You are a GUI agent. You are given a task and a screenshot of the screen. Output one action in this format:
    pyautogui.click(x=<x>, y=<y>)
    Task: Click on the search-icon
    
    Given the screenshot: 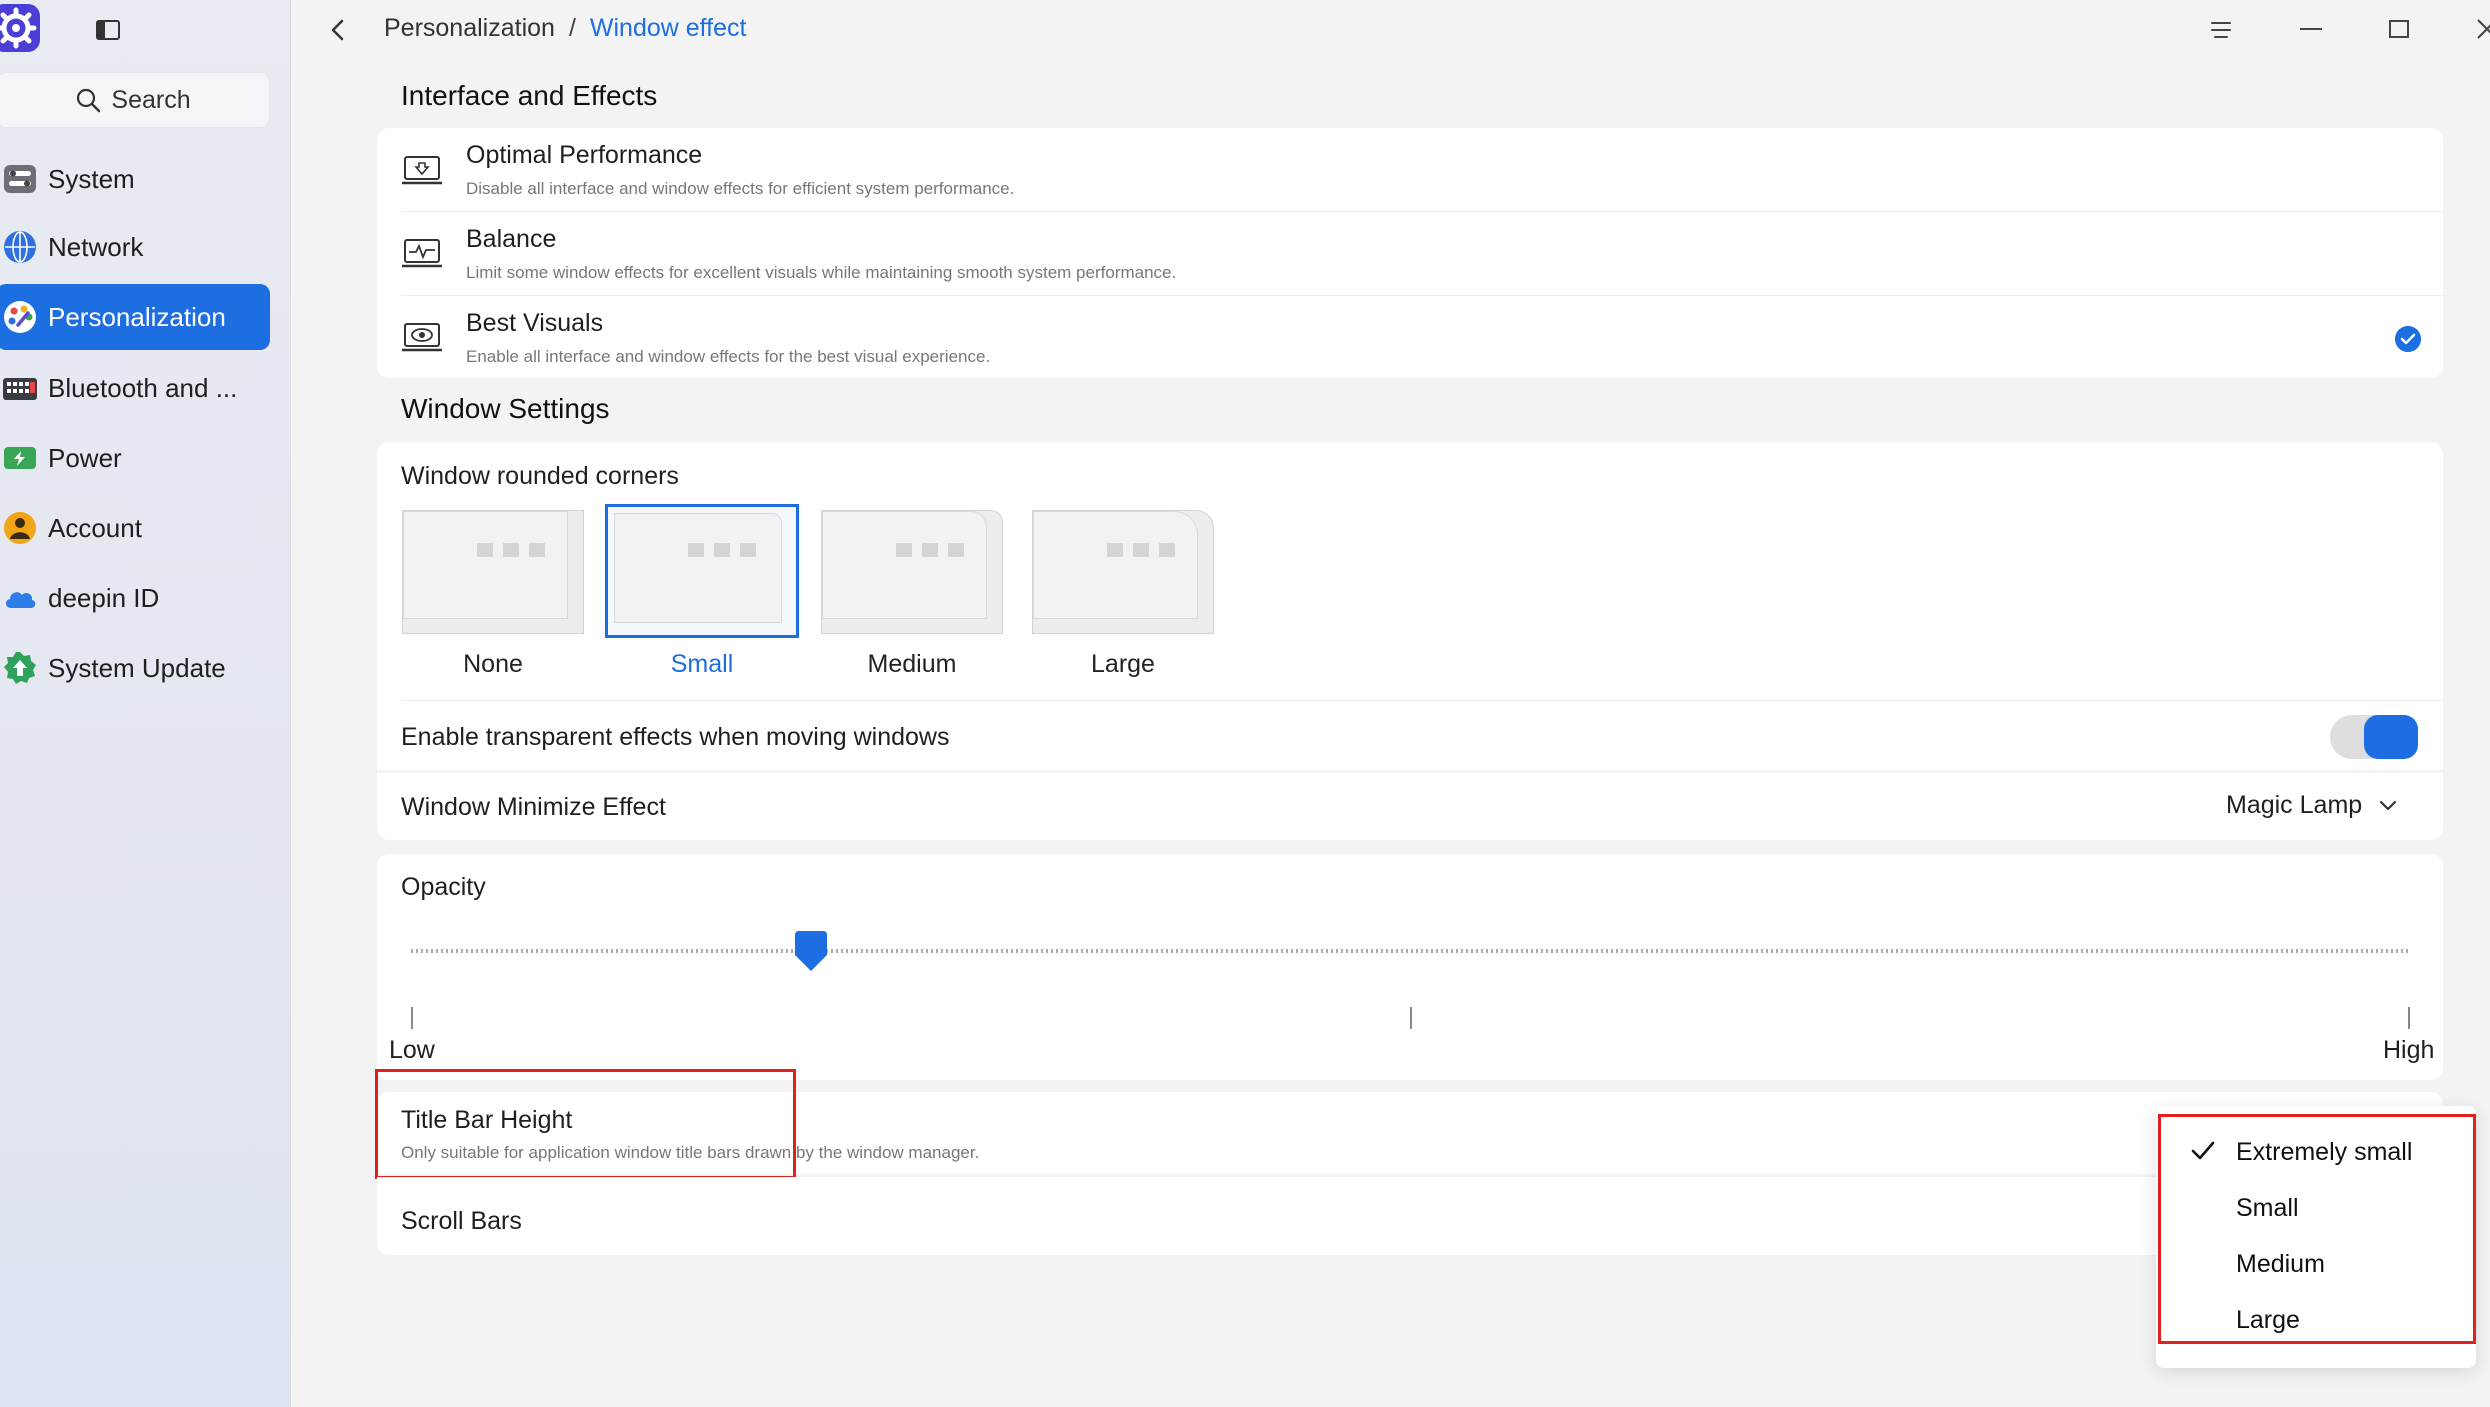 What is the action you would take?
    pyautogui.click(x=89, y=100)
    